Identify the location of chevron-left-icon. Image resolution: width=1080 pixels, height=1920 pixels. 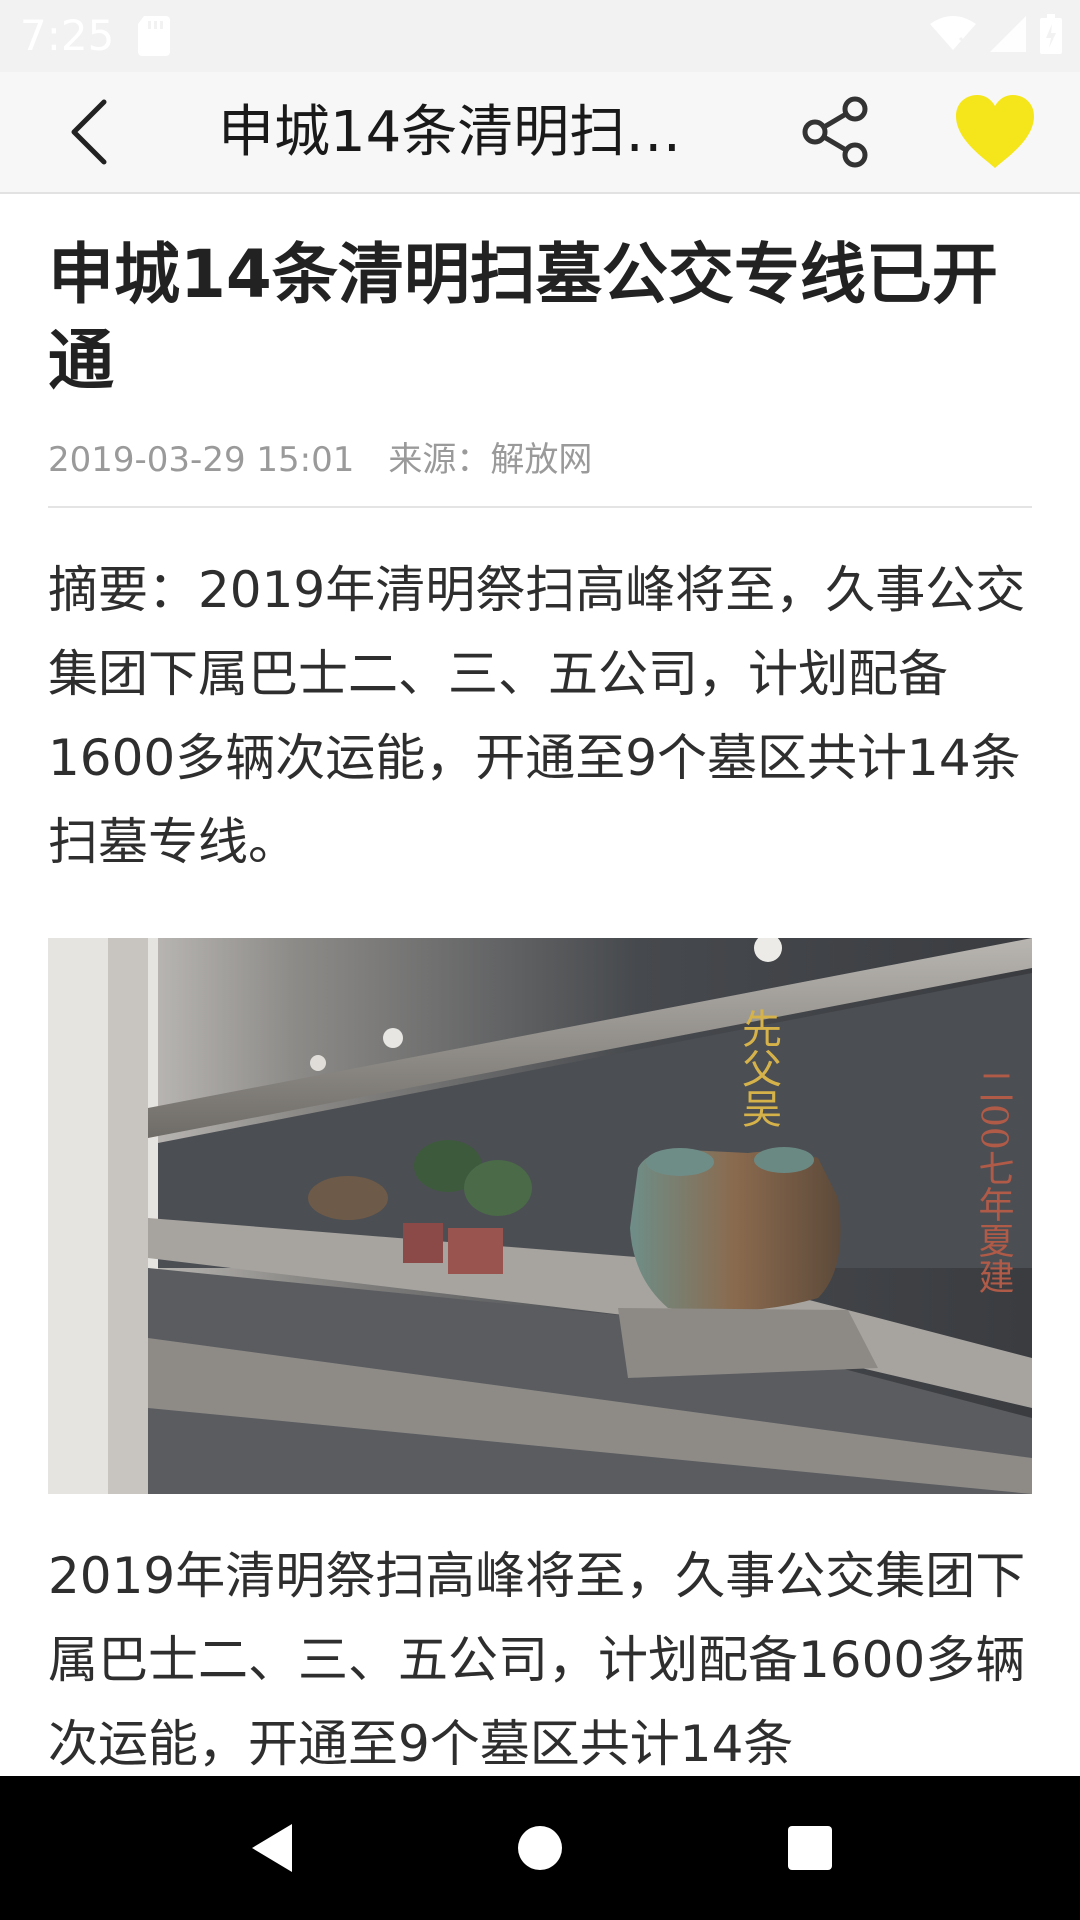
(89, 132).